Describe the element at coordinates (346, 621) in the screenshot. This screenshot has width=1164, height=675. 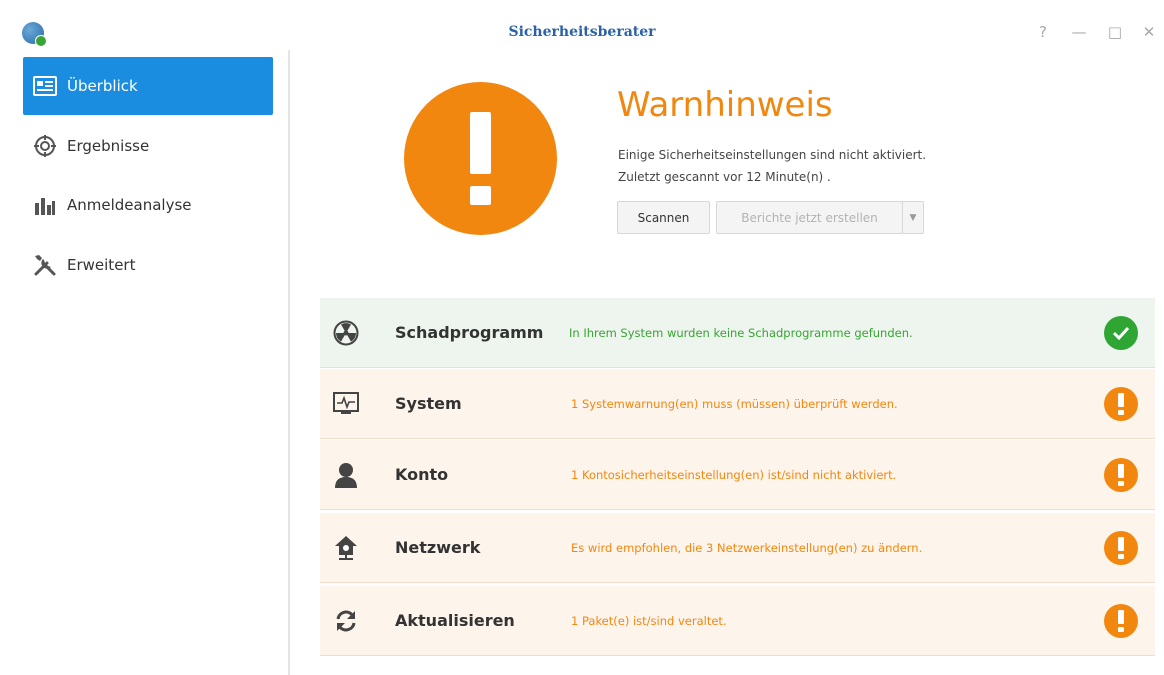
I see `refresh-icon` at that location.